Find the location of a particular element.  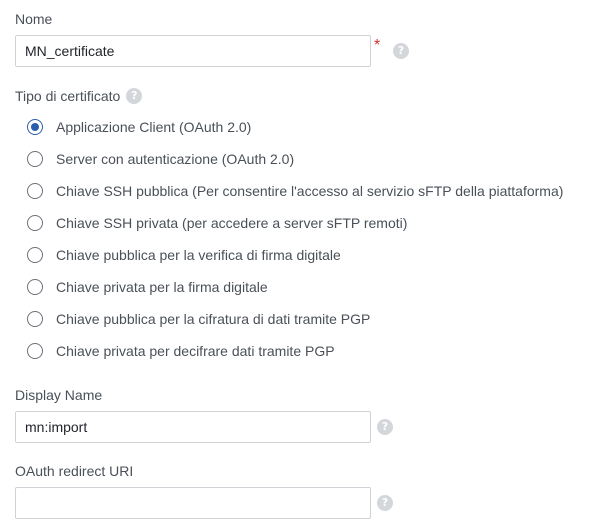

name-input is located at coordinates (193, 51).